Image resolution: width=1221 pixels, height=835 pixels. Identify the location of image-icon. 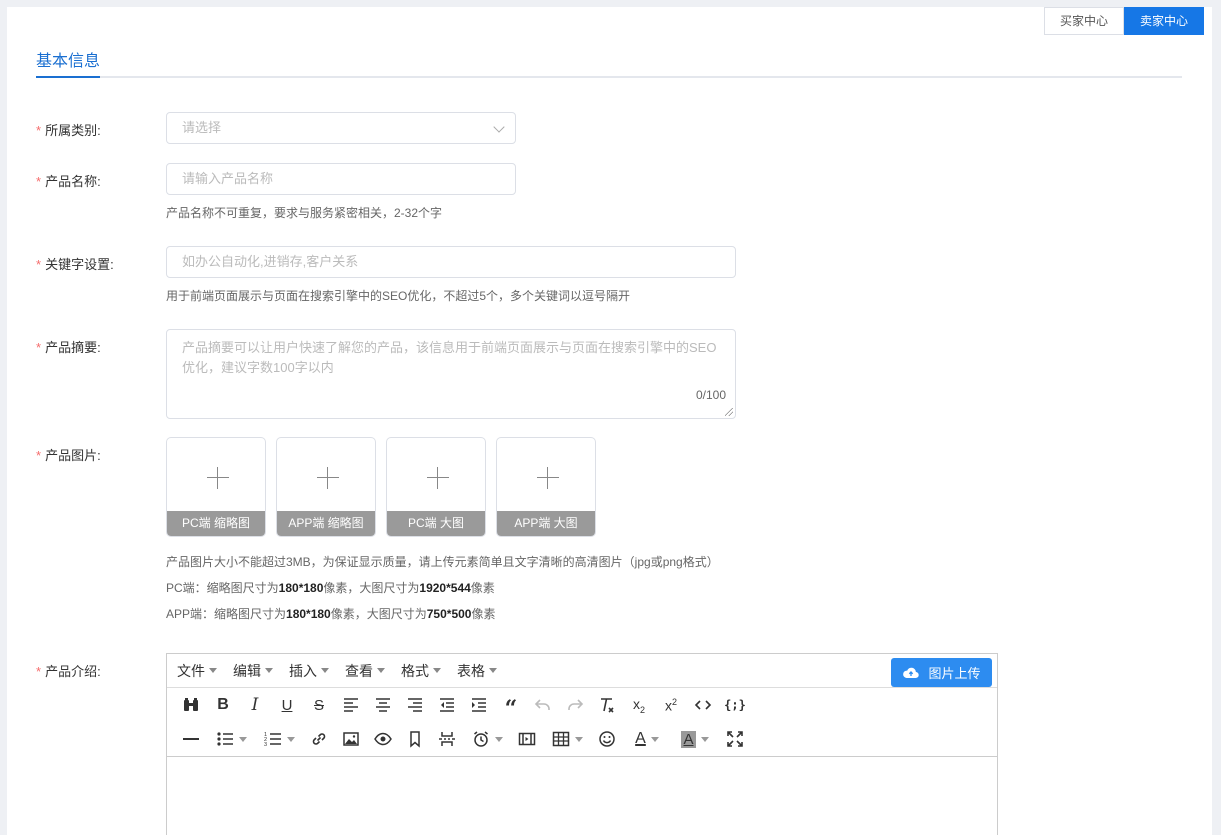
(351, 739).